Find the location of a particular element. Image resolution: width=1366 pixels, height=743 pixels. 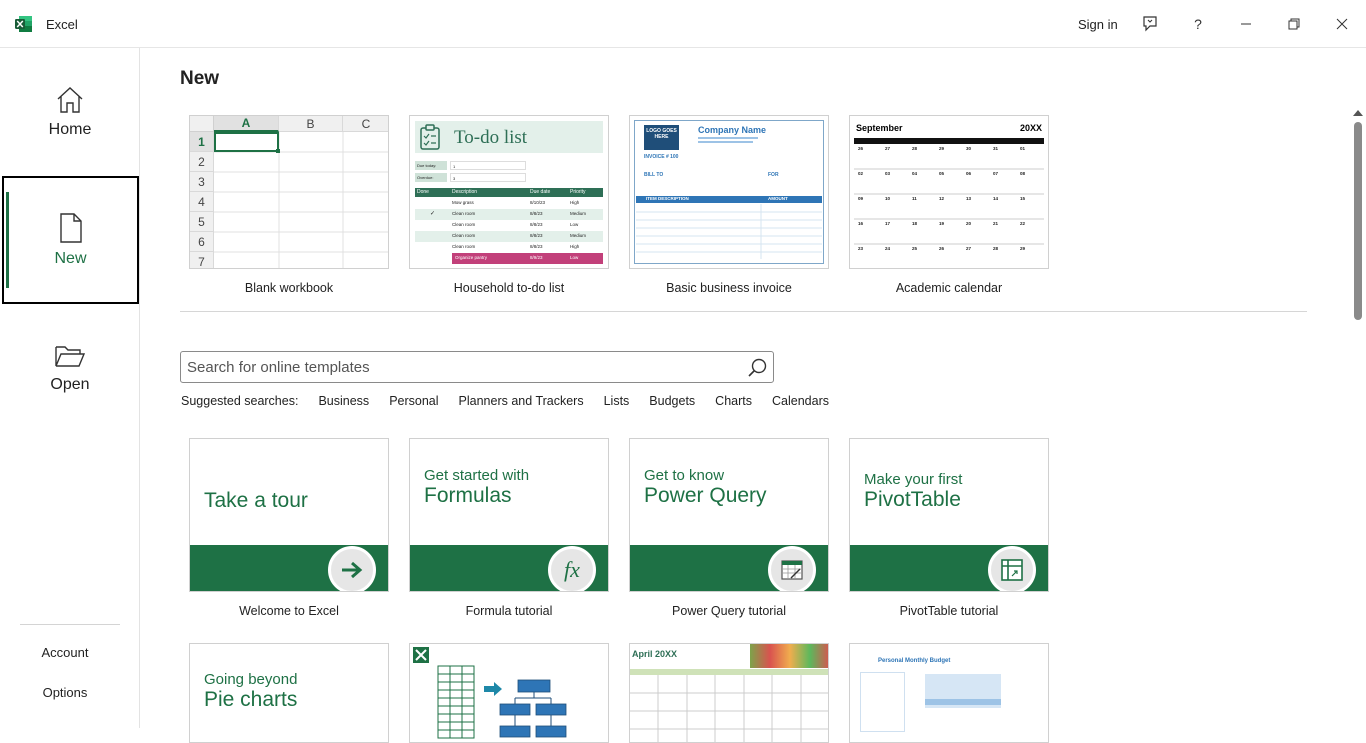

tile-subheading: Going beyond is located at coordinates (251, 679).